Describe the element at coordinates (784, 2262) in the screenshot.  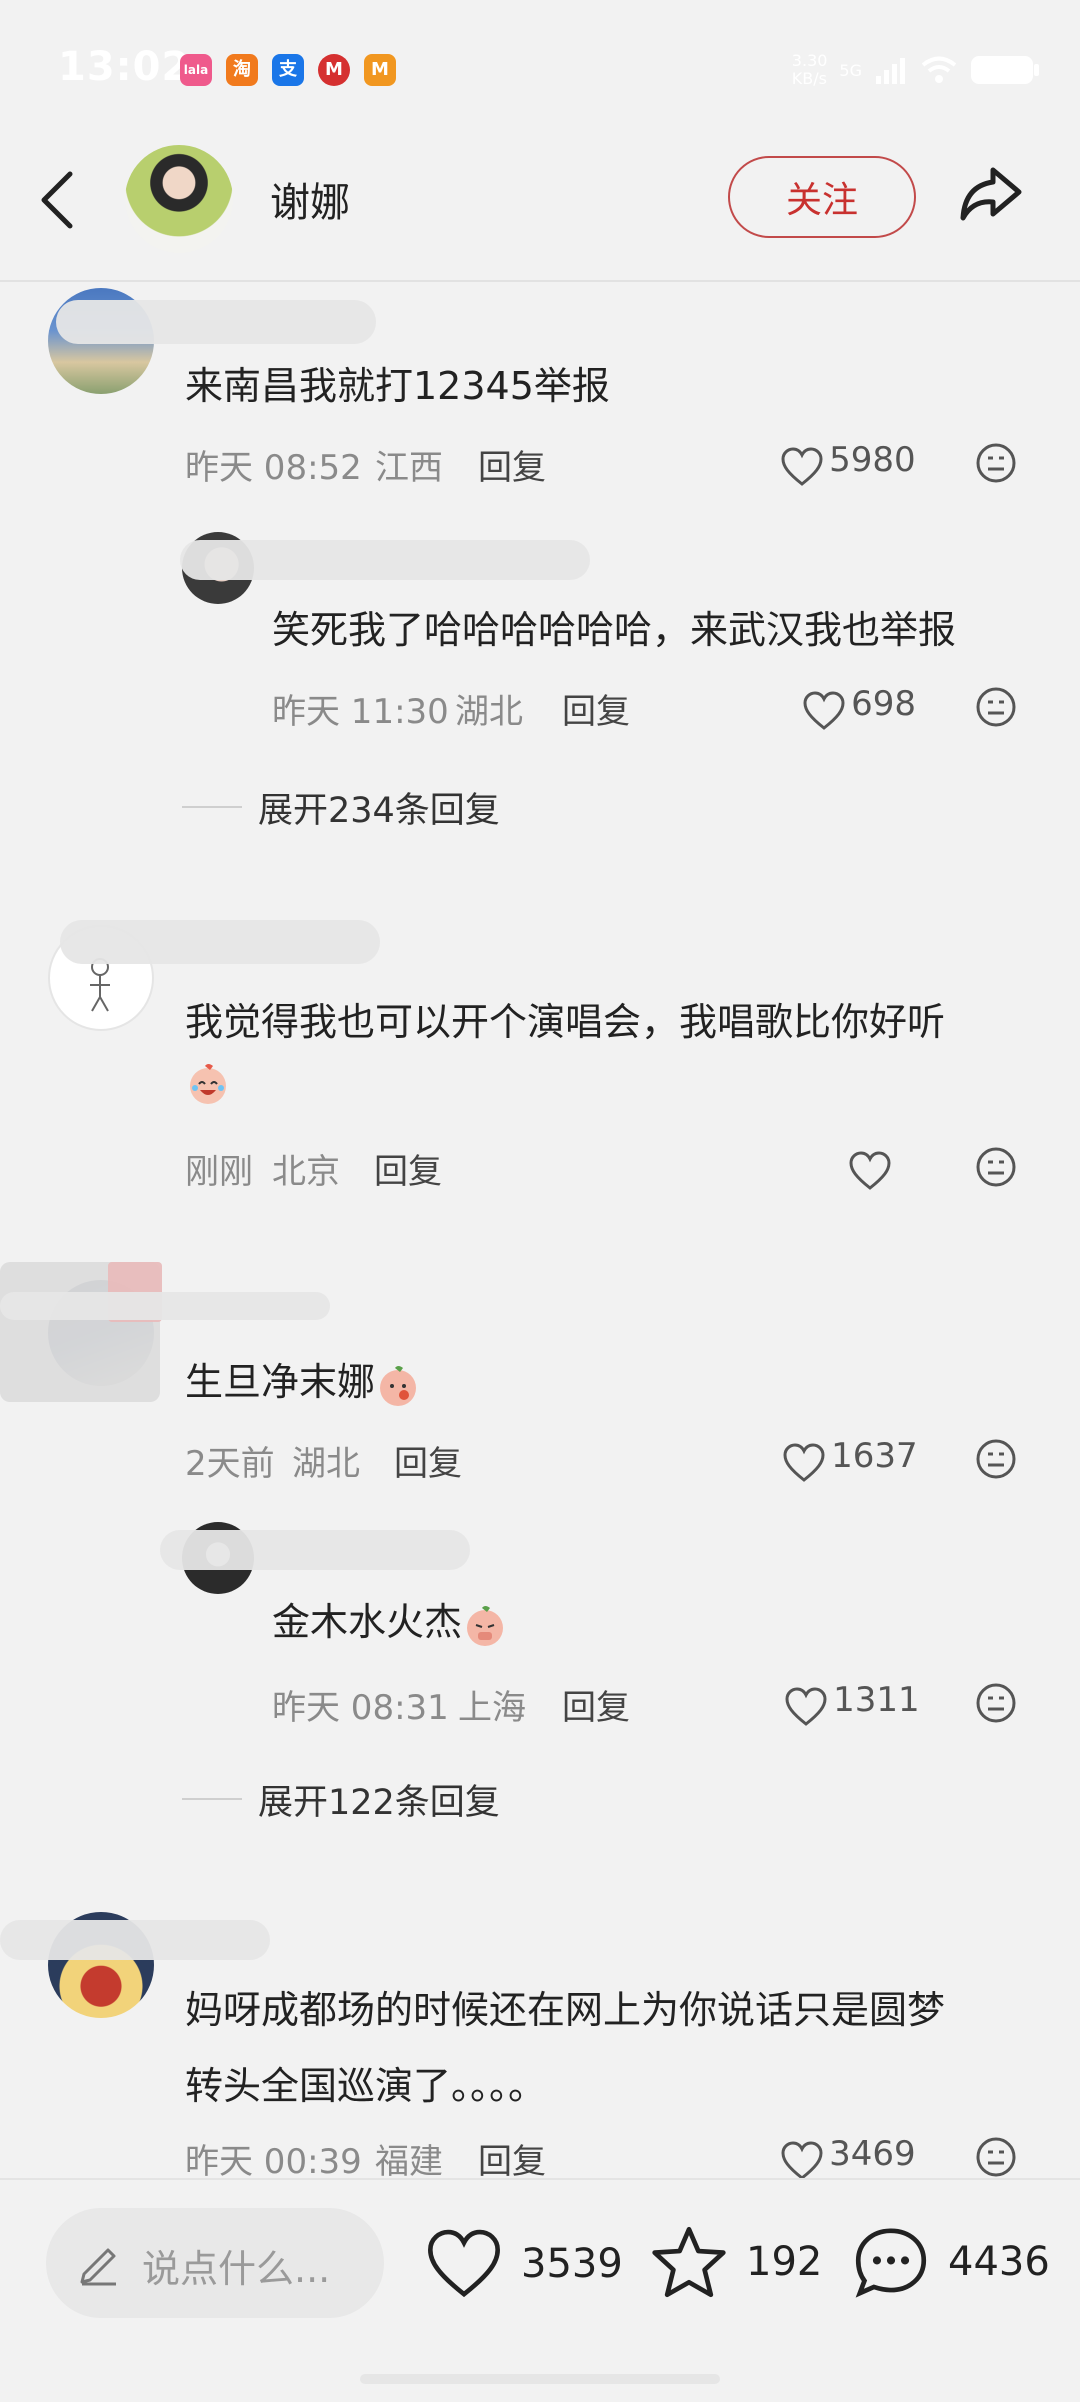
I see `post-favorite-count: 192` at that location.